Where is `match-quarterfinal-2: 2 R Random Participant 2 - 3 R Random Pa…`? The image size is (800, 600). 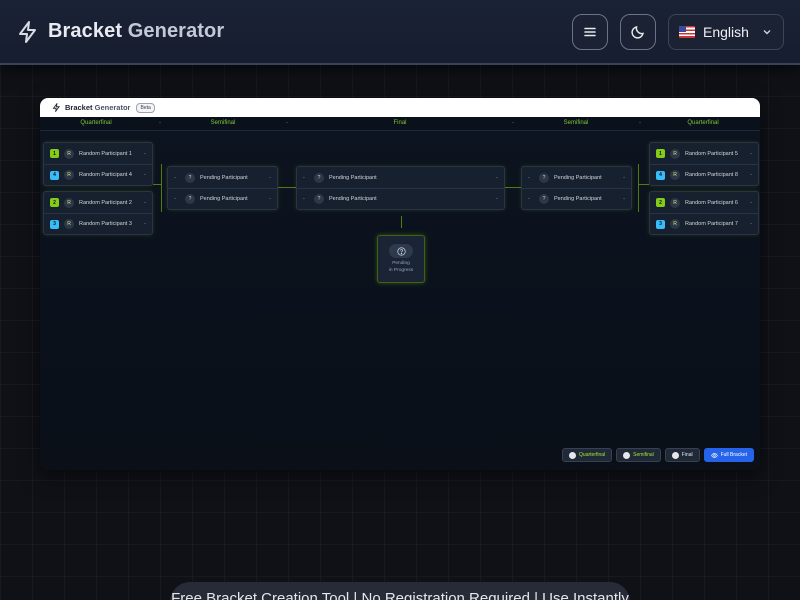 match-quarterfinal-2: 2 R Random Participant 2 - 3 R Random Pa… is located at coordinates (98, 213).